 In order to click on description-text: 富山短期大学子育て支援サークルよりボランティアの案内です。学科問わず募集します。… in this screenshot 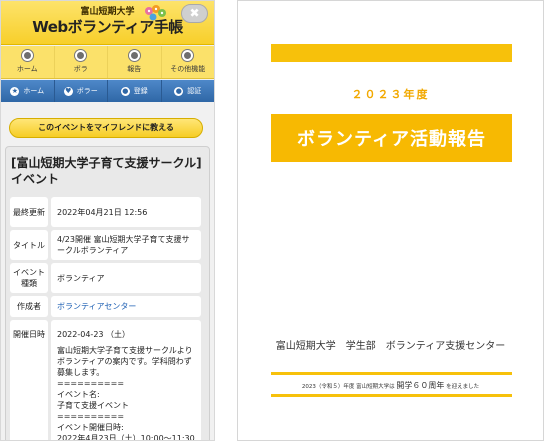, I will do `click(126, 393)`.